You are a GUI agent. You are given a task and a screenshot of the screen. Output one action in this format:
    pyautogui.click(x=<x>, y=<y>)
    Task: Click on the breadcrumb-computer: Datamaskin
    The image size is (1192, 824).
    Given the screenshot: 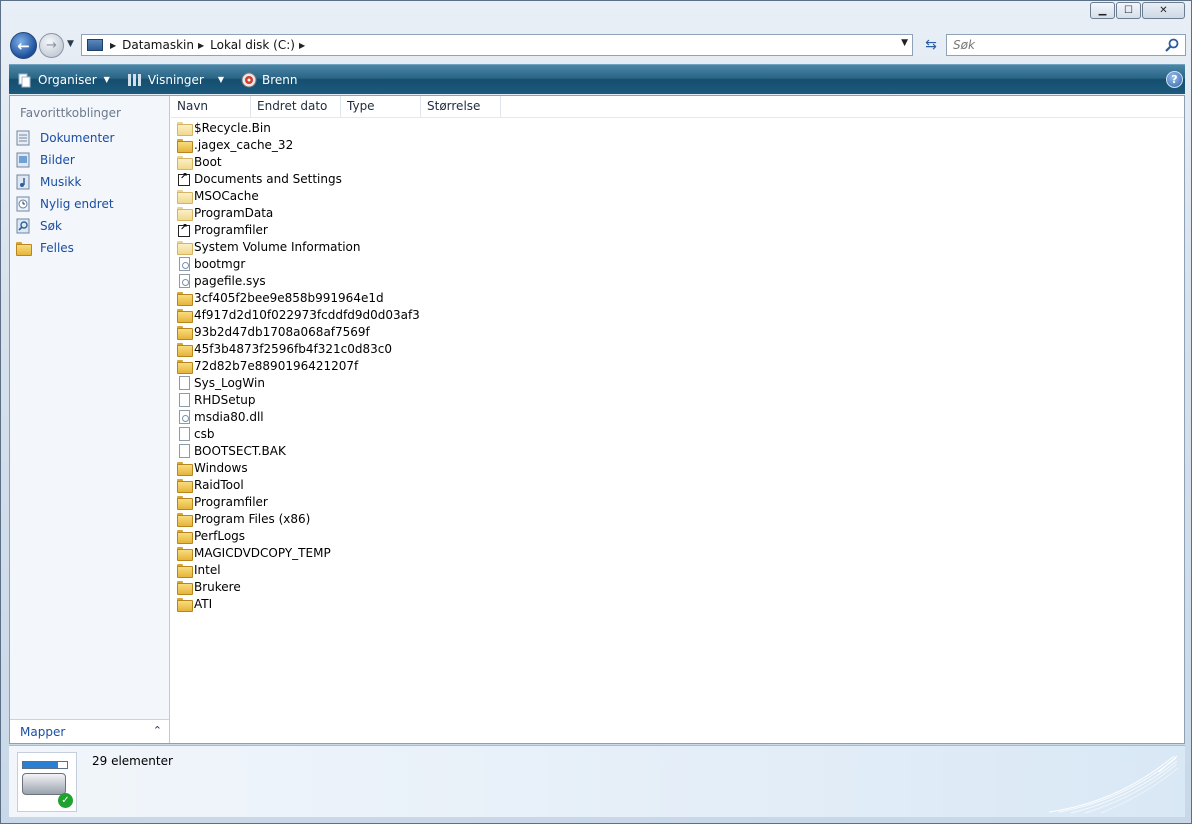 What is the action you would take?
    pyautogui.click(x=158, y=45)
    